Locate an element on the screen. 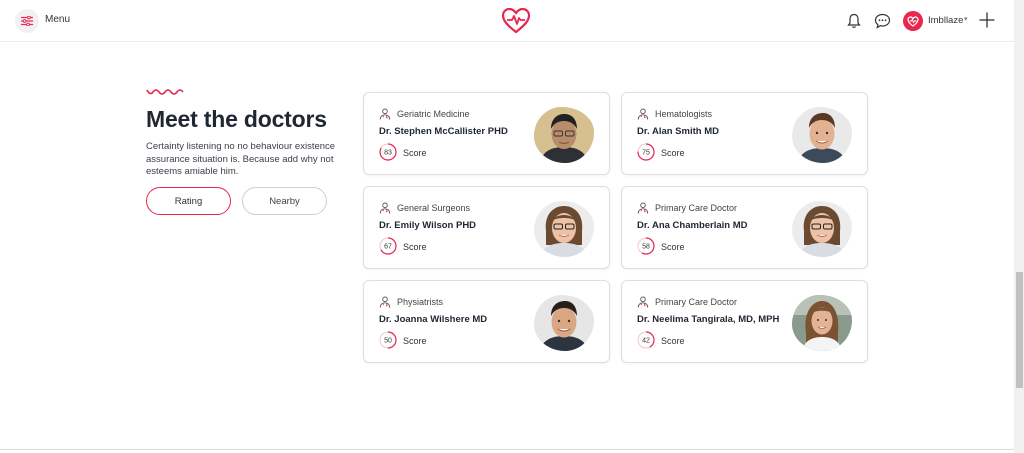 The height and width of the screenshot is (453, 1024). bell-icon is located at coordinates (854, 21).